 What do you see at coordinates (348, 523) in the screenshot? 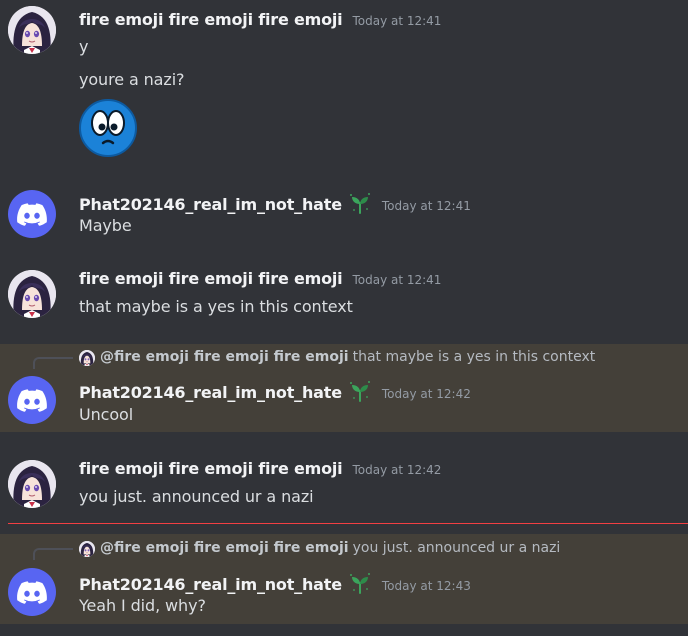
I see `new-messages-divider` at bounding box center [348, 523].